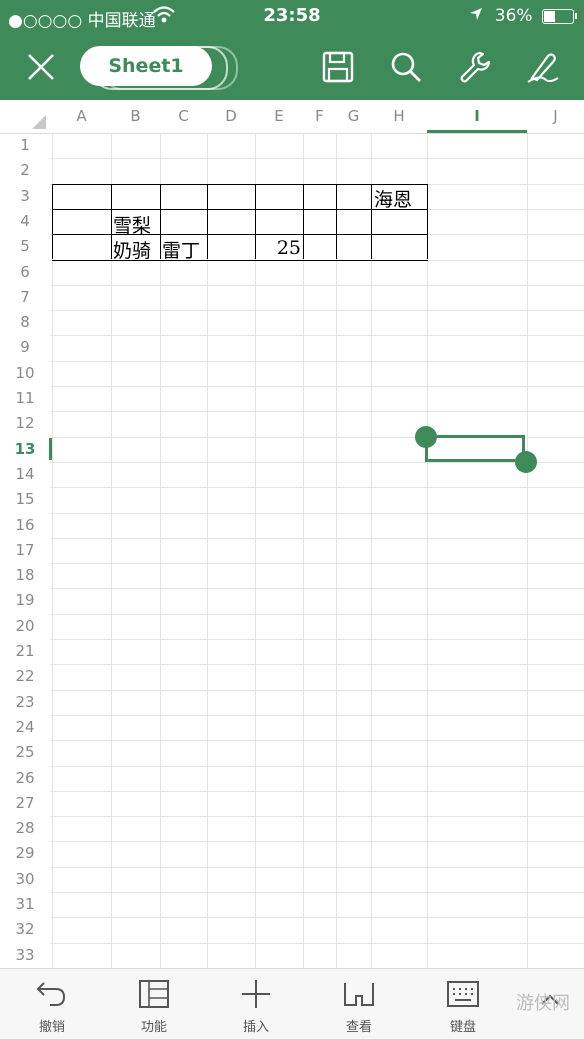 The height and width of the screenshot is (1039, 584). I want to click on row-header-4: 4, so click(25, 221).